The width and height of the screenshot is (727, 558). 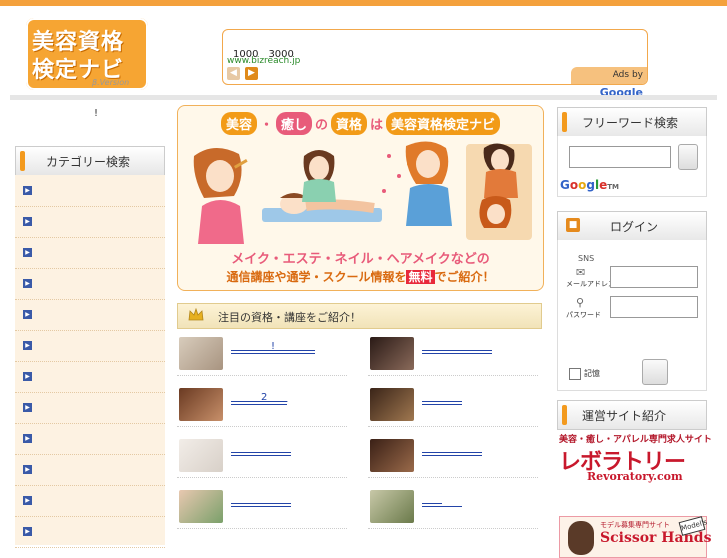 What do you see at coordinates (613, 187) in the screenshot?
I see `google-tm: TM` at bounding box center [613, 187].